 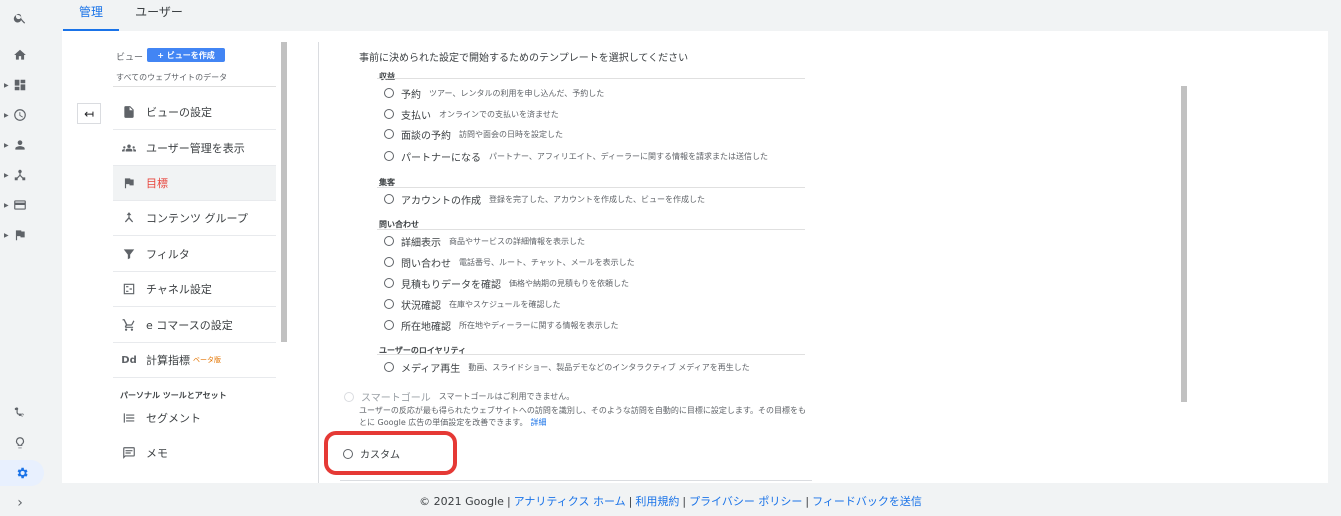 What do you see at coordinates (695, 15) in the screenshot?
I see `top-tab-bar: 管理 ユーザー` at bounding box center [695, 15].